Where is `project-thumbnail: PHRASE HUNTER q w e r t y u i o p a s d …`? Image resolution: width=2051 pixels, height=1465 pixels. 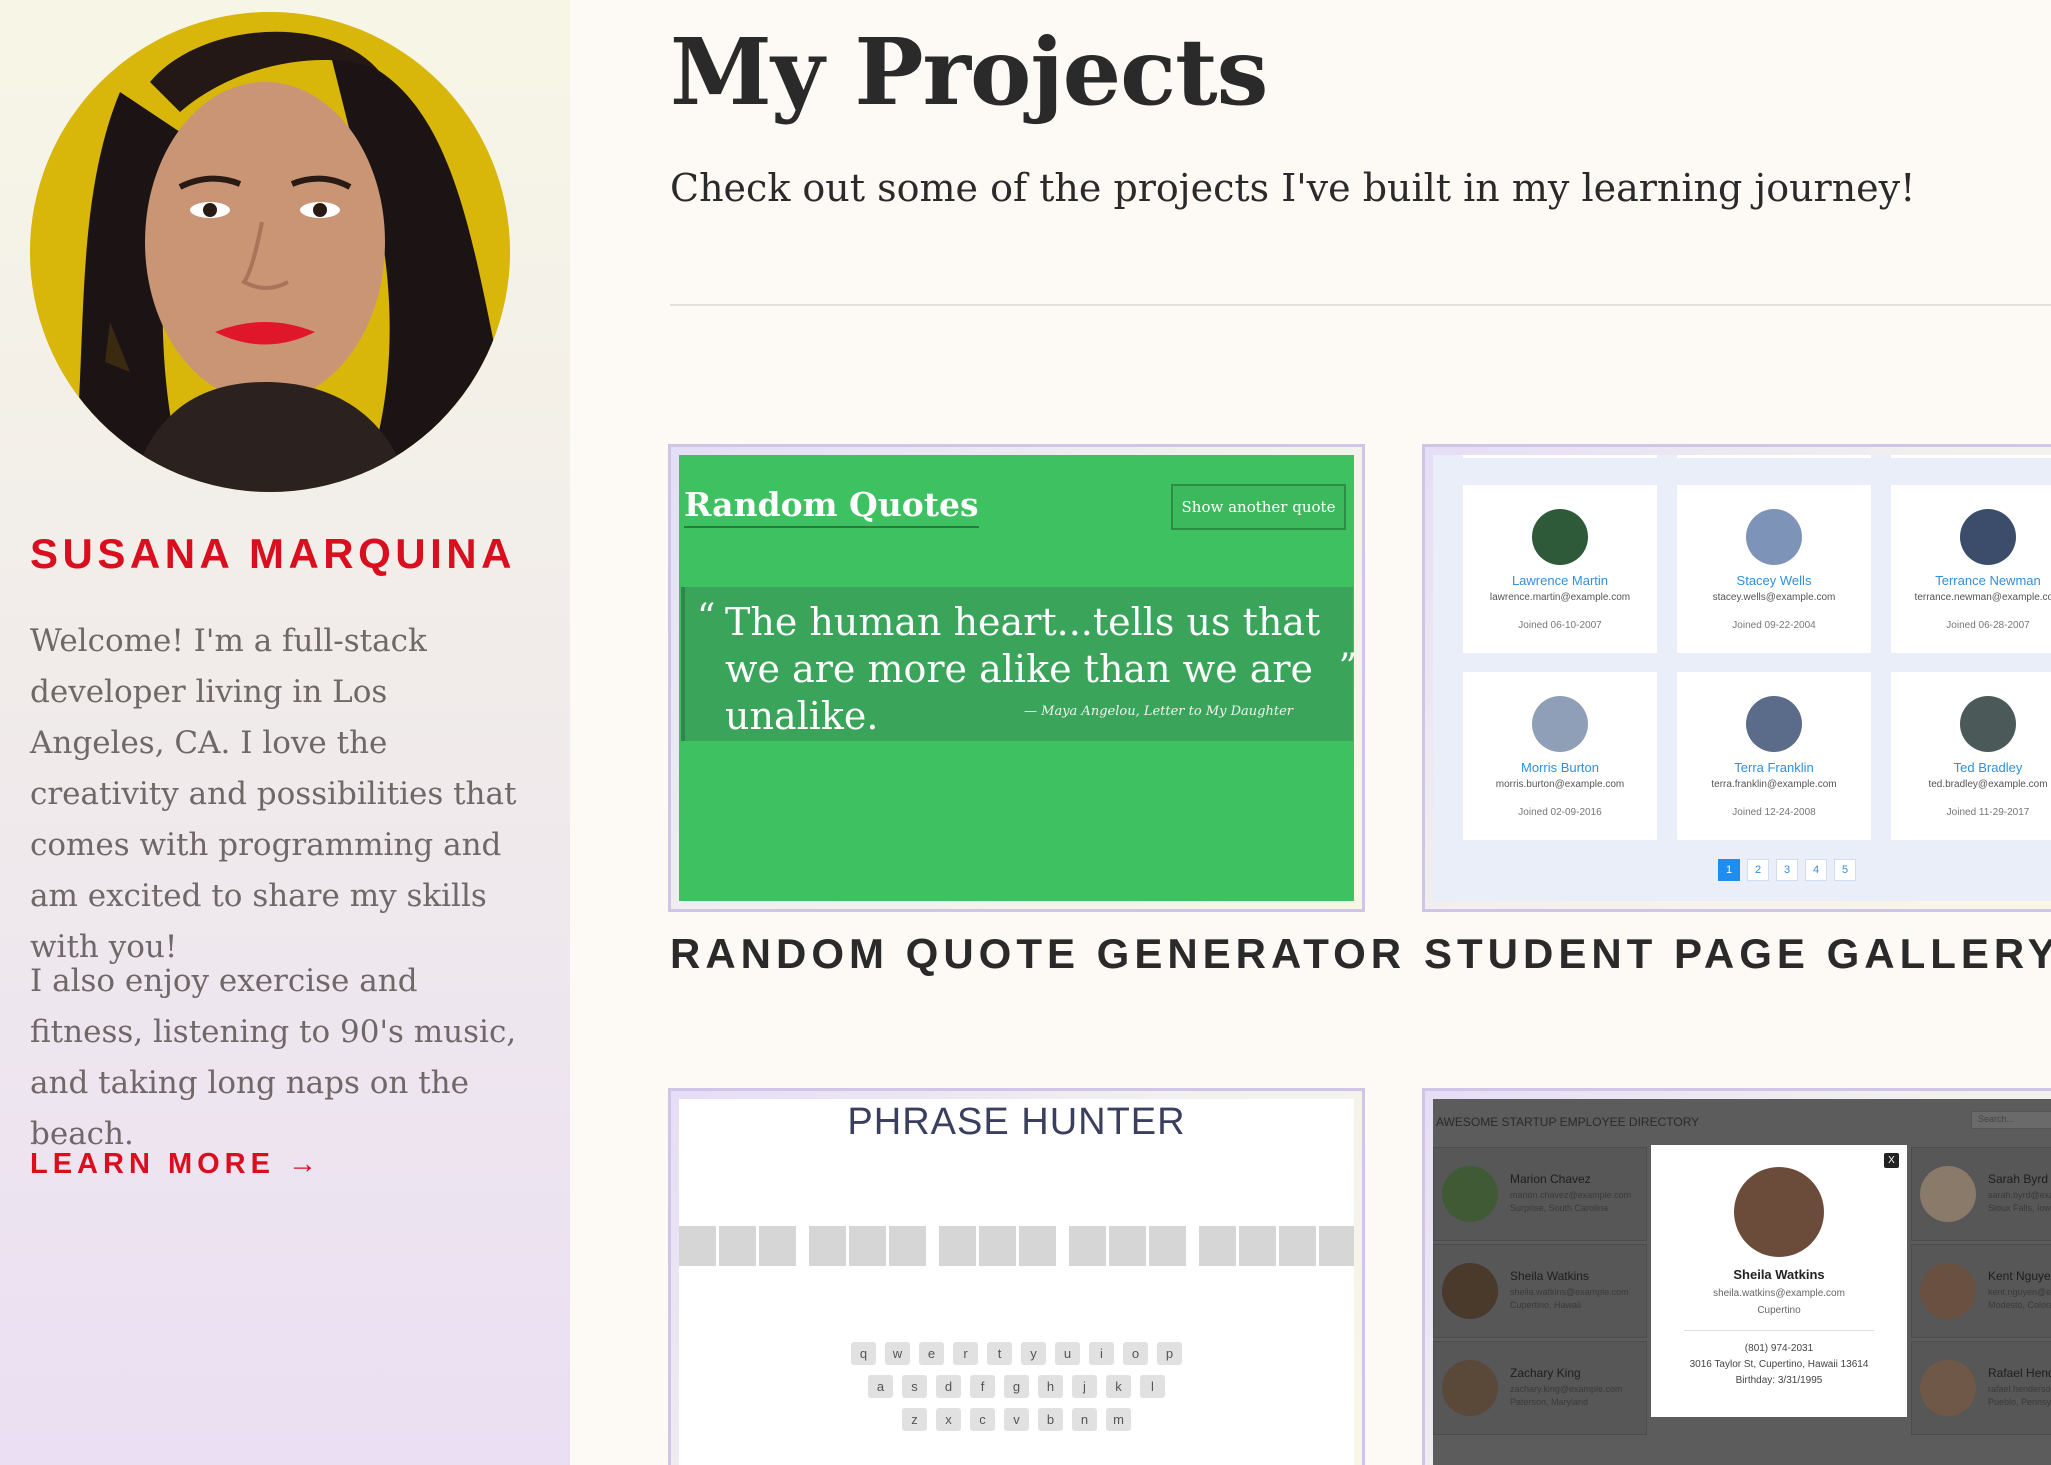 project-thumbnail: PHRASE HUNTER q w e r t y u i o p a s d … is located at coordinates (1016, 1282).